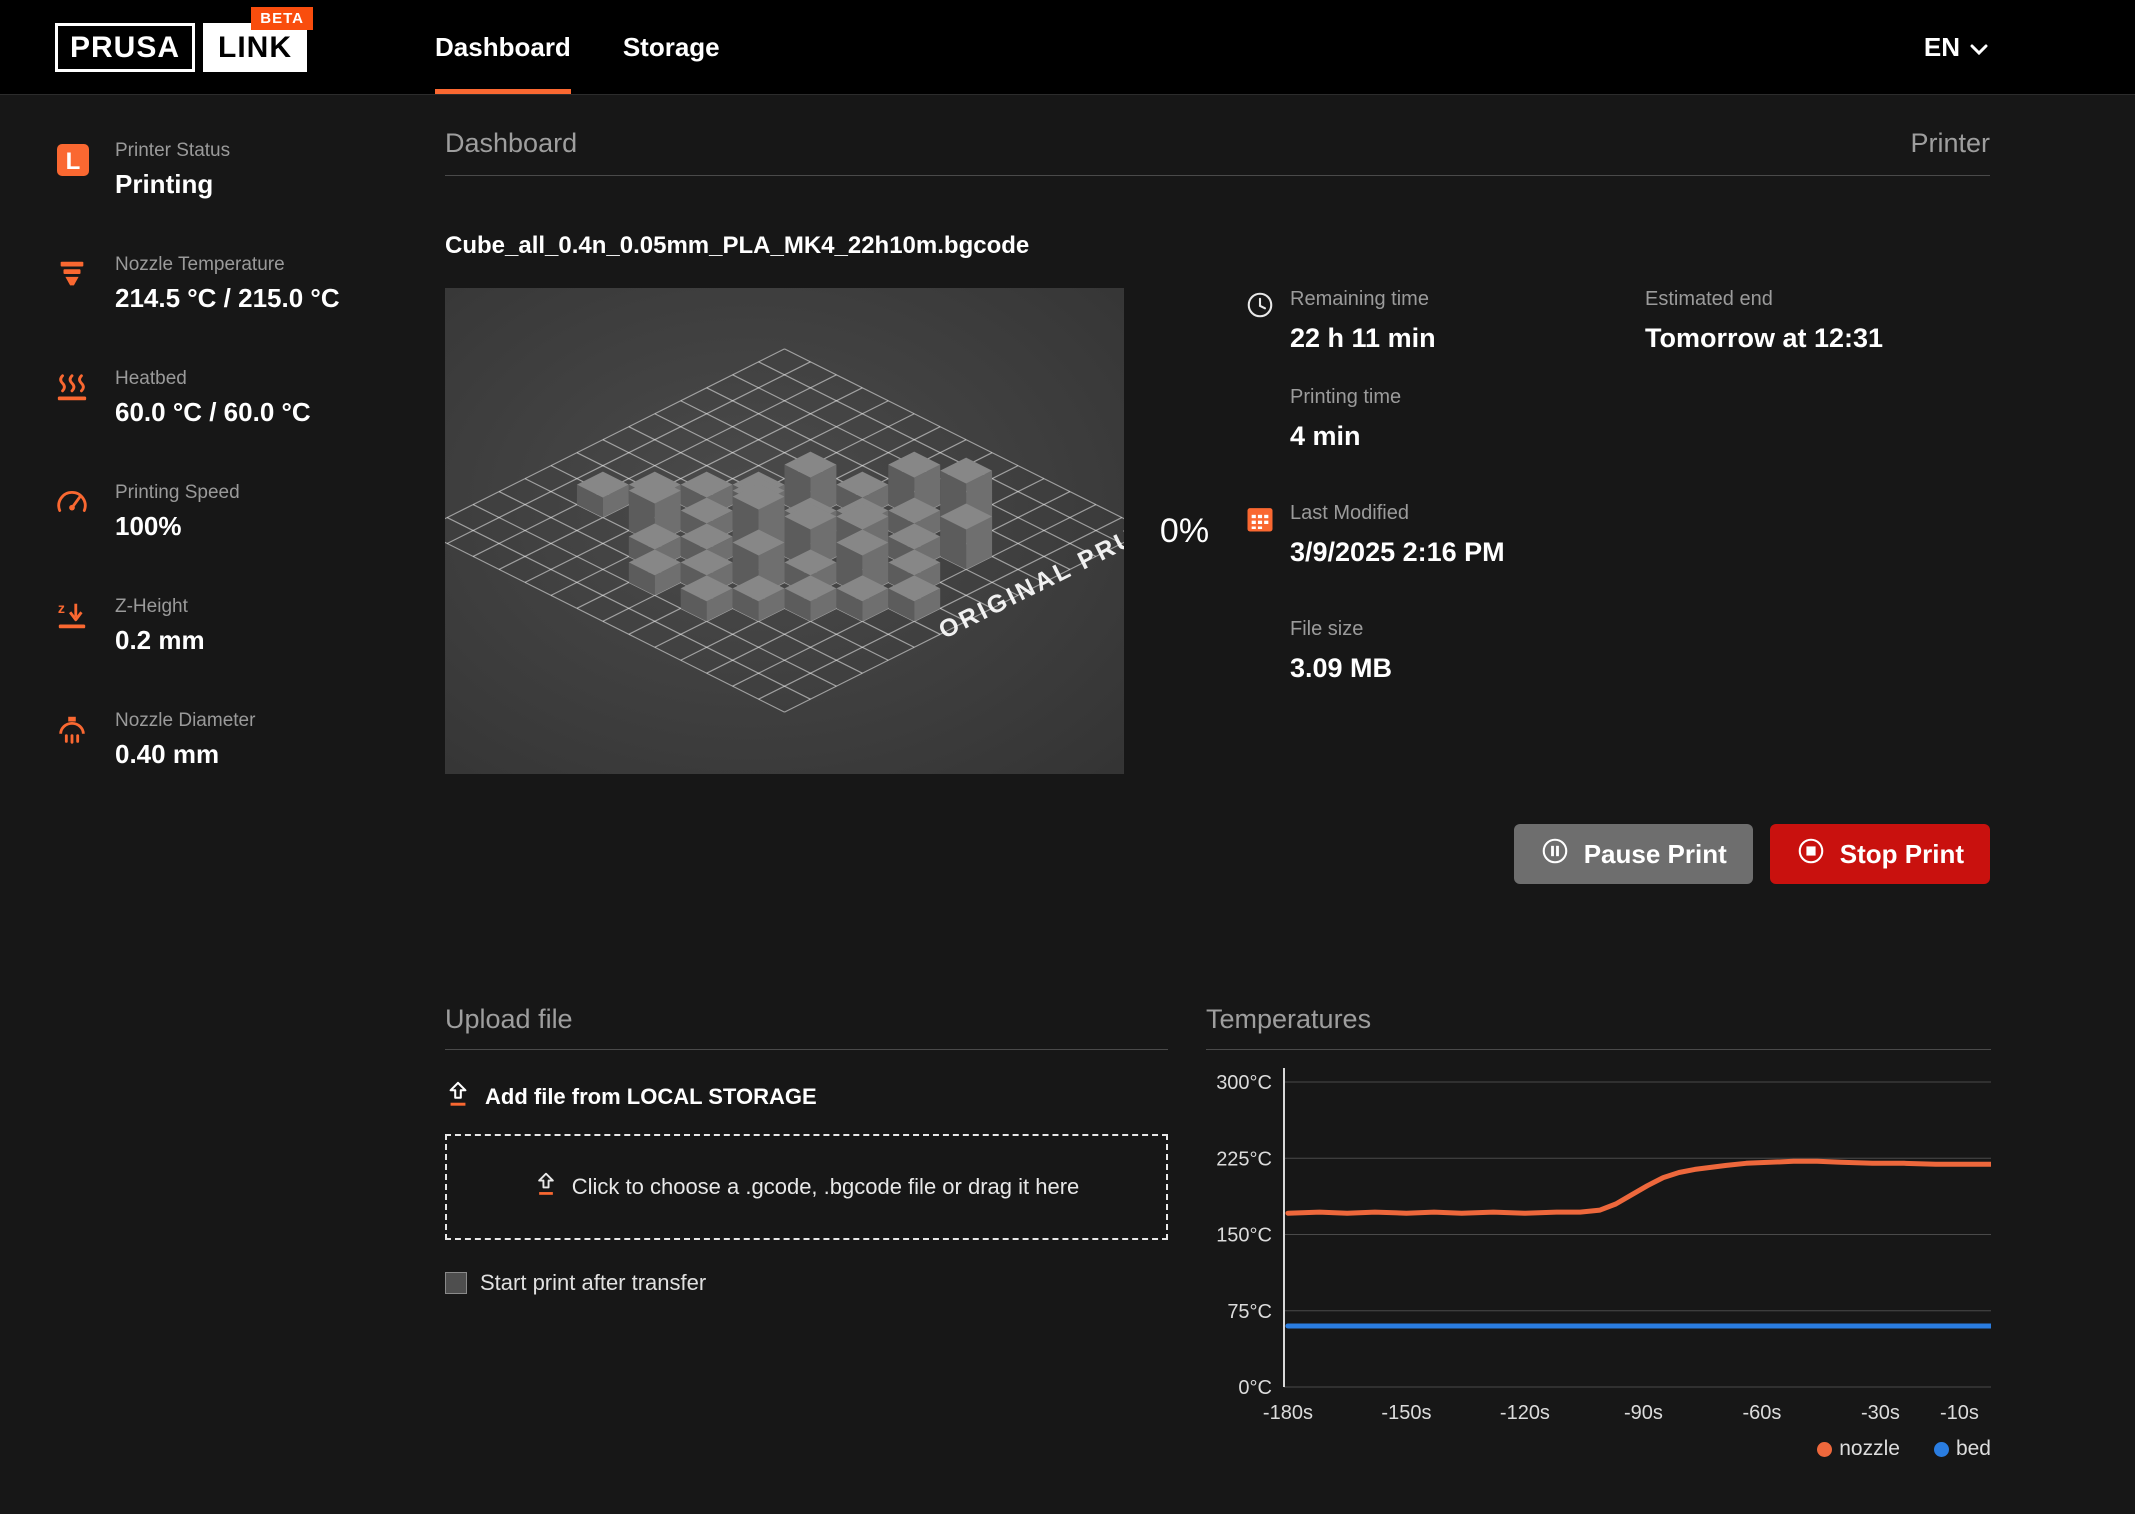 This screenshot has width=2135, height=1514. What do you see at coordinates (1761, 1413) in the screenshot?
I see `svg-text: -60s` at bounding box center [1761, 1413].